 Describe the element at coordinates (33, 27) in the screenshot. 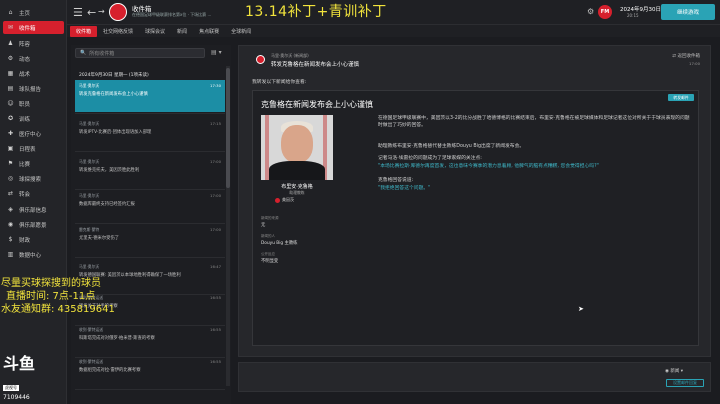

I see `sidebar-item: ✉ 收件箱` at that location.